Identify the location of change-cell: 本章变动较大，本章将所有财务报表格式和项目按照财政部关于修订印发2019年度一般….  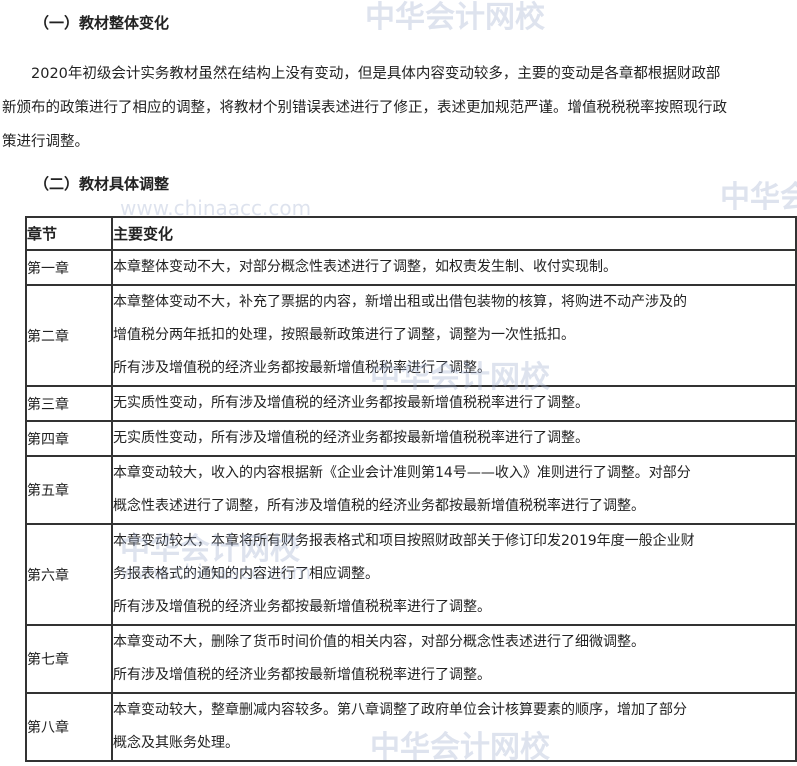
(454, 574).